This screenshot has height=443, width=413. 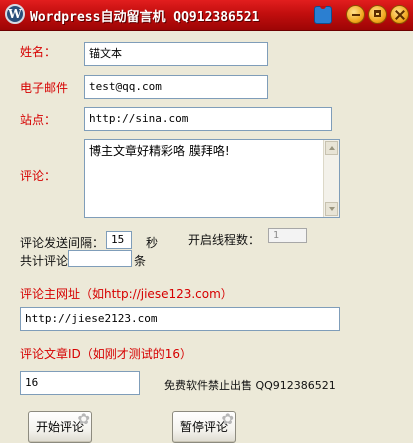 What do you see at coordinates (15, 14) in the screenshot?
I see `wordpress-logo-icon: W` at bounding box center [15, 14].